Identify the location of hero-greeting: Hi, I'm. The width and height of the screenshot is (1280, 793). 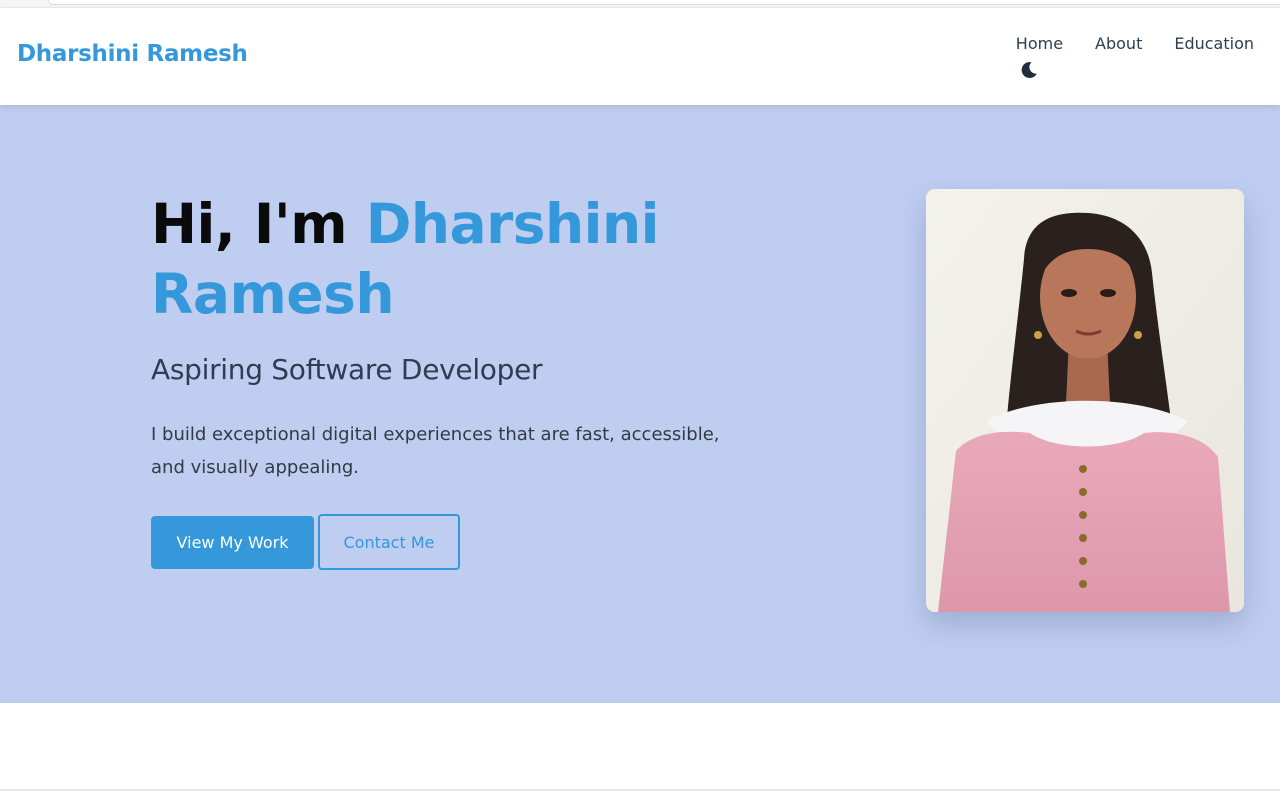
(258, 224).